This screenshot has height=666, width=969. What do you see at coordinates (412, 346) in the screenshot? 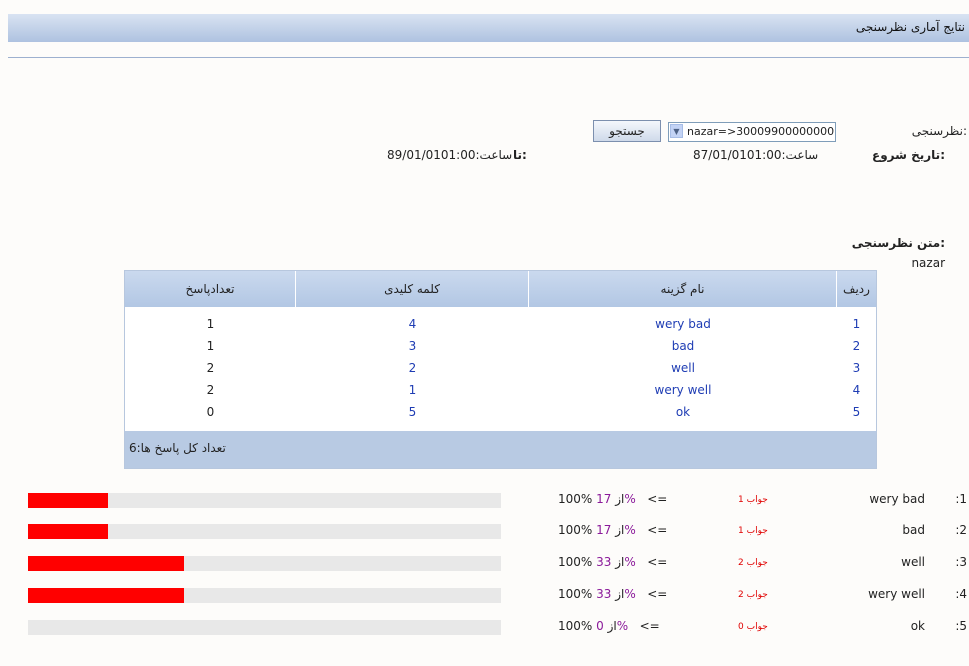
I see `cell-keyword: 3` at bounding box center [412, 346].